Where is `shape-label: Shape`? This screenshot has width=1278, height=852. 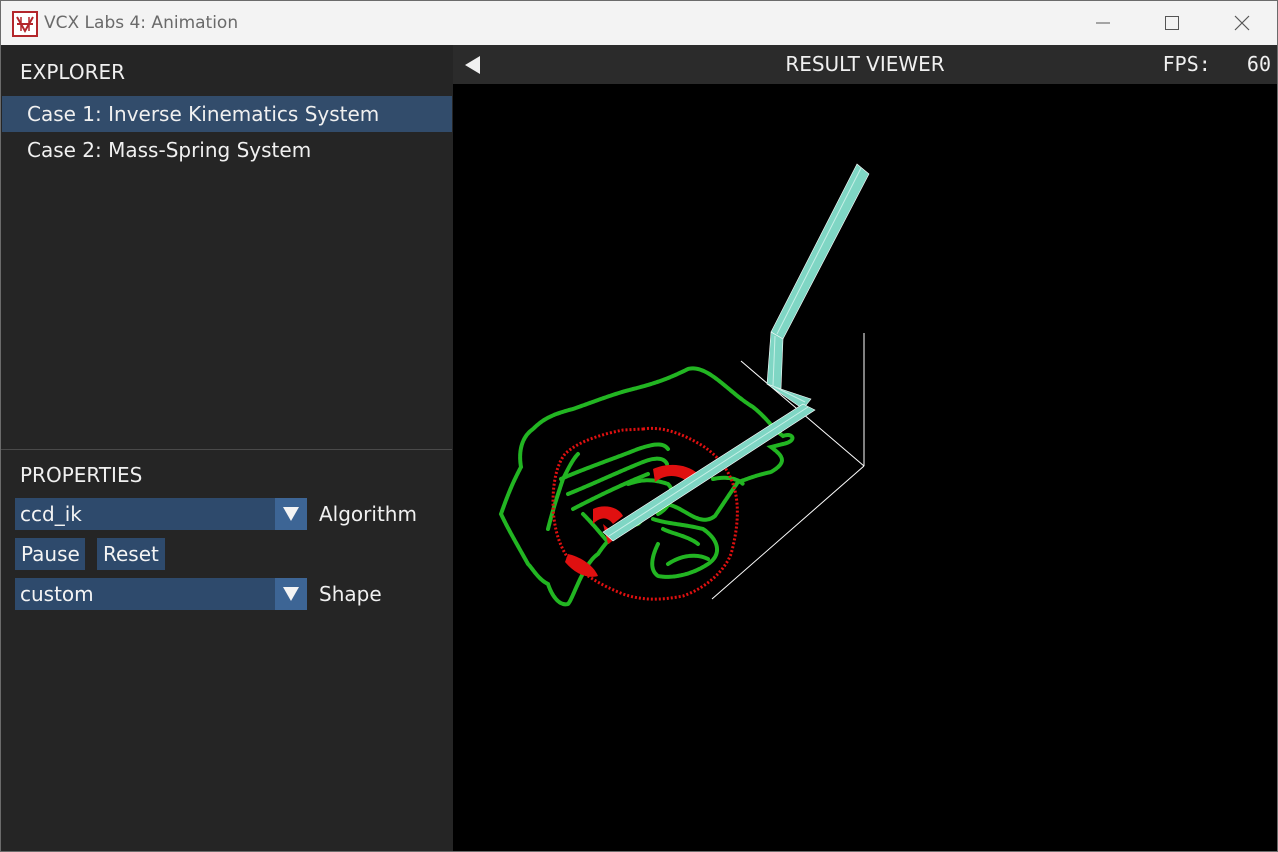
shape-label: Shape is located at coordinates (350, 594).